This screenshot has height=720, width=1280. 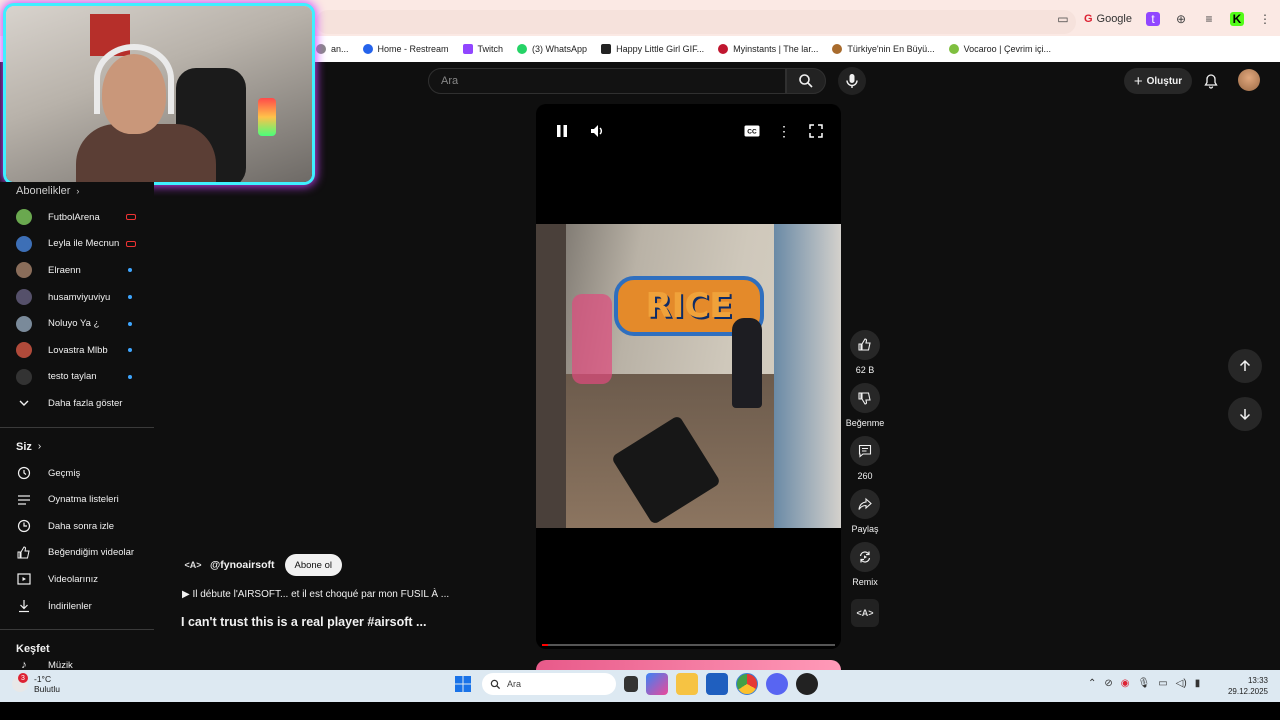 What do you see at coordinates (807, 376) in the screenshot?
I see `scene-door` at bounding box center [807, 376].